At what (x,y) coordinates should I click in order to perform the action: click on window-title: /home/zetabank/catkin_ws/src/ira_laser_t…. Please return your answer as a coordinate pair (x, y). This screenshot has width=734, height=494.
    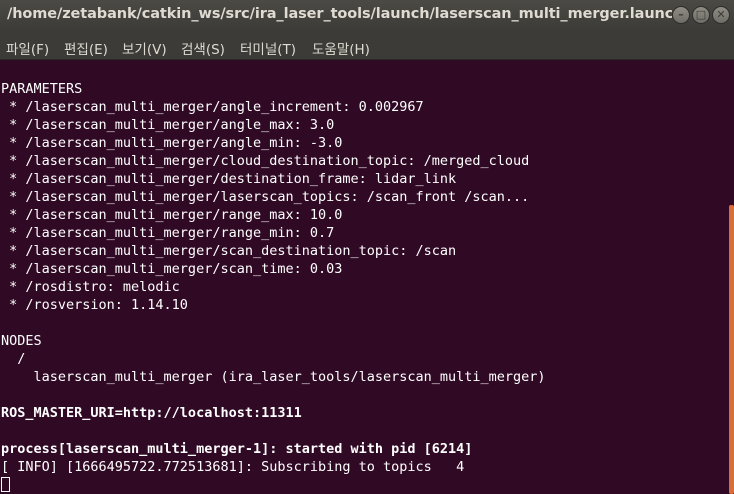
    Looking at the image, I should click on (339, 14).